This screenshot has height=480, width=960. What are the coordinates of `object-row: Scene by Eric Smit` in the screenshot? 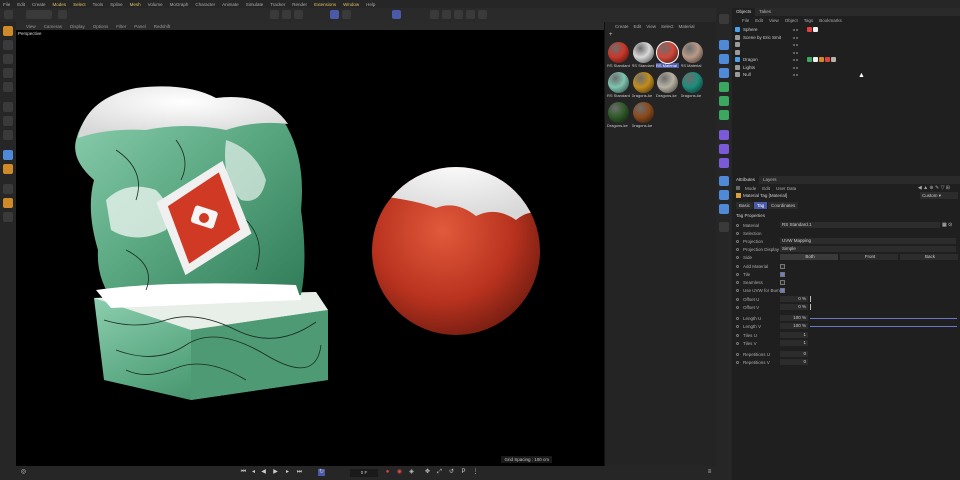 It's located at (846, 38).